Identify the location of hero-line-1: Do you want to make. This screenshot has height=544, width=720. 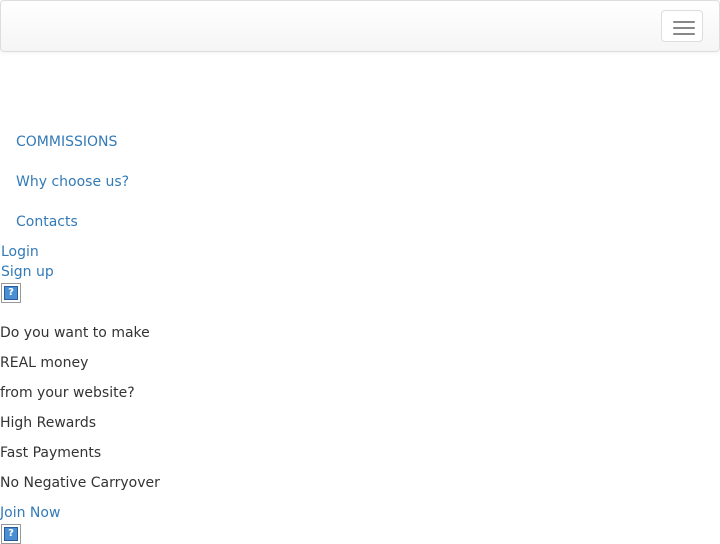
(75, 333).